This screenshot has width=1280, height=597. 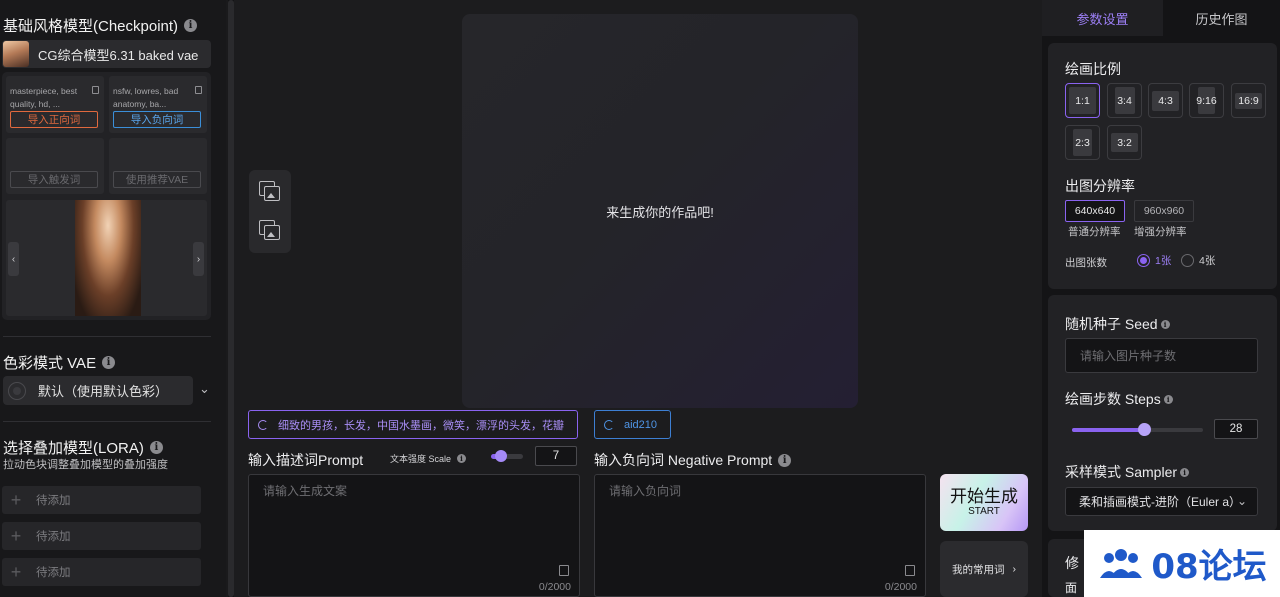 What do you see at coordinates (609, 424) in the screenshot?
I see `refresh-icon` at bounding box center [609, 424].